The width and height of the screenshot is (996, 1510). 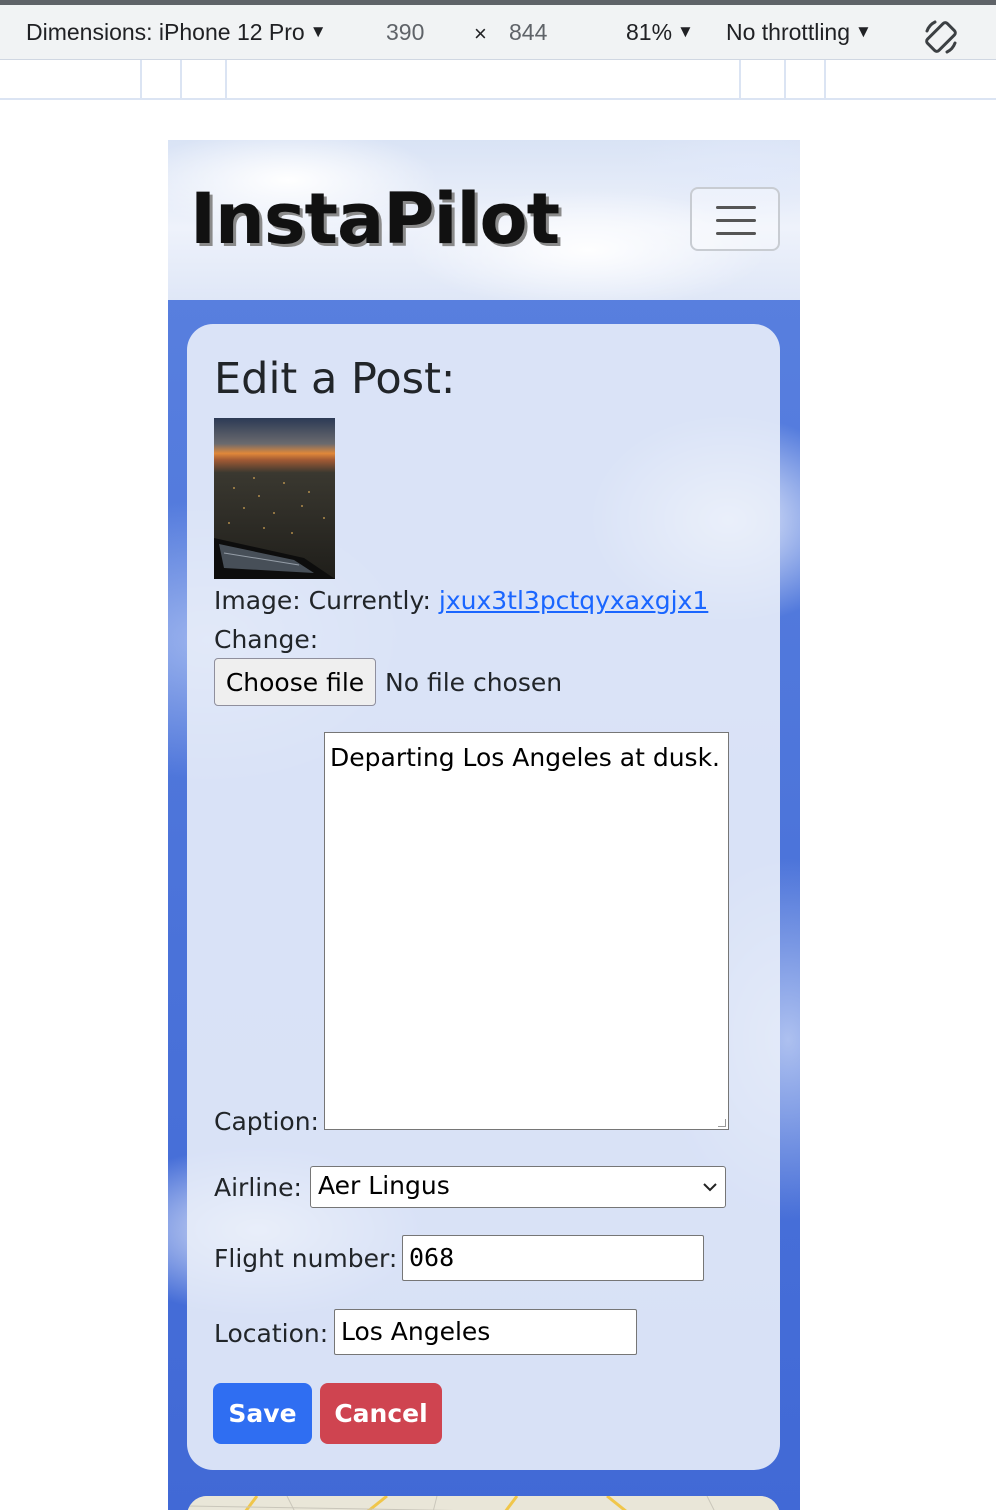 What do you see at coordinates (375, 219) in the screenshot?
I see `brand-logo: InstaPilot` at bounding box center [375, 219].